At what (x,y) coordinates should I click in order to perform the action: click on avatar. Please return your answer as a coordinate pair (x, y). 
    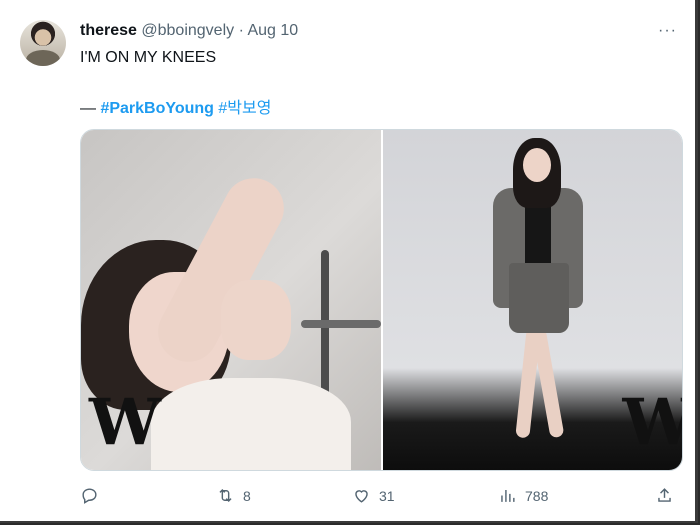
    Looking at the image, I should click on (43, 43).